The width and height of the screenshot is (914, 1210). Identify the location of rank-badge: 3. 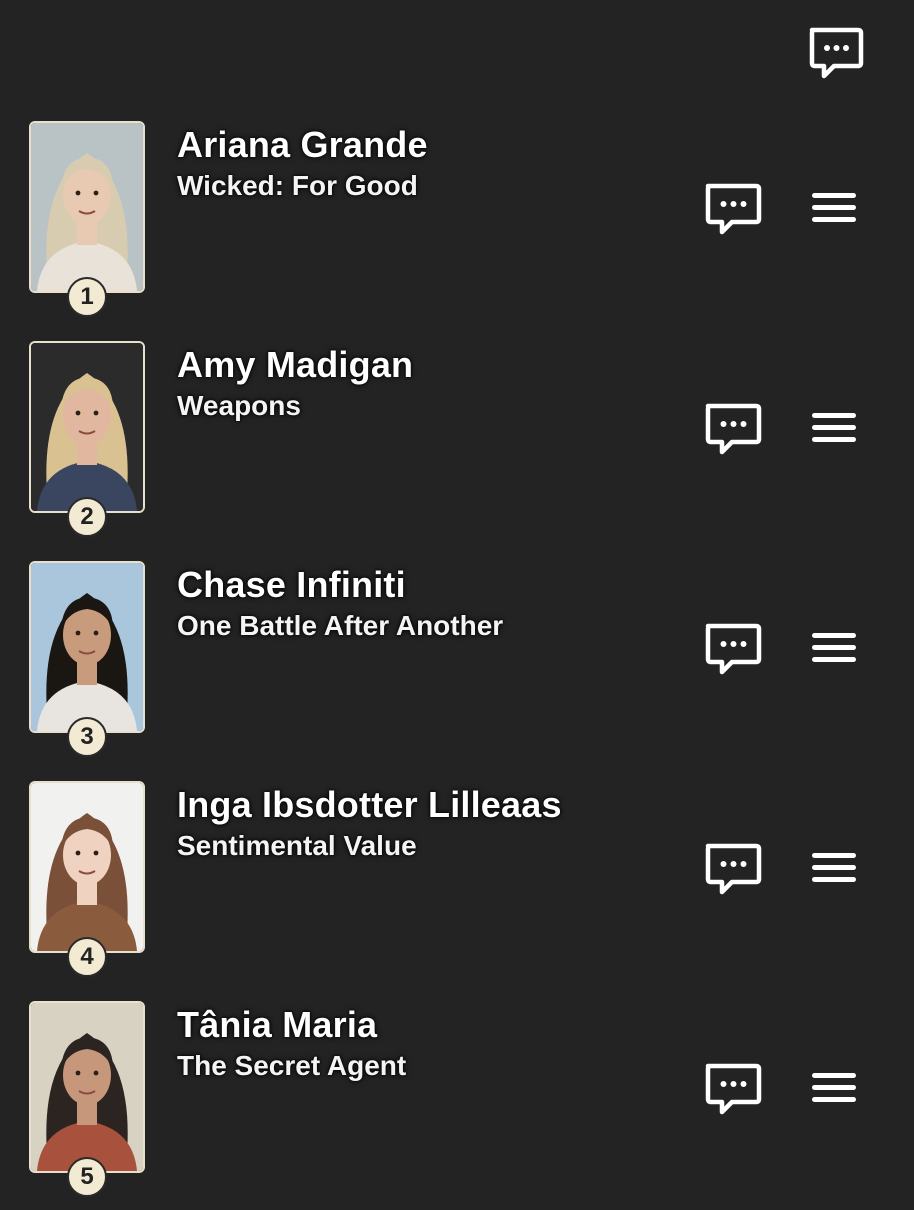
(87, 737).